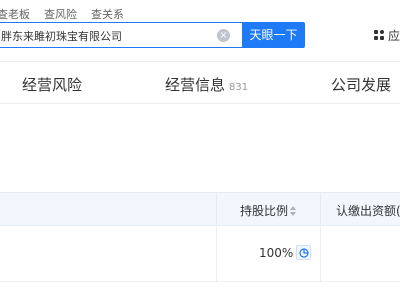 This screenshot has width=400, height=300. I want to click on nav-item-operating-info: 经营信息 831, so click(206, 84).